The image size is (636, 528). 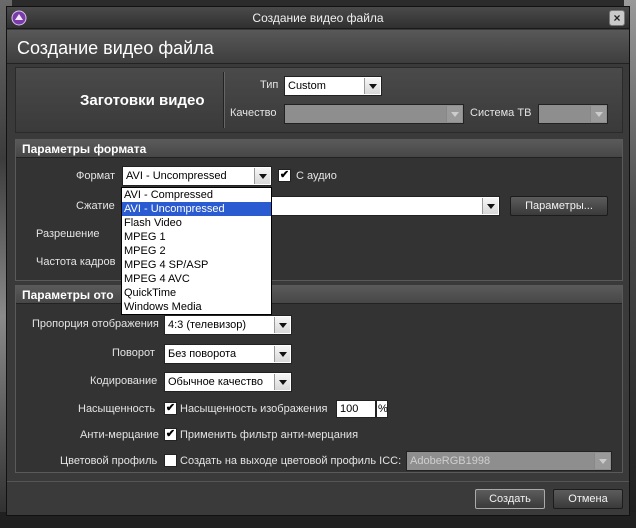 I want to click on rotation-select-value: Без поворота, so click(x=202, y=354).